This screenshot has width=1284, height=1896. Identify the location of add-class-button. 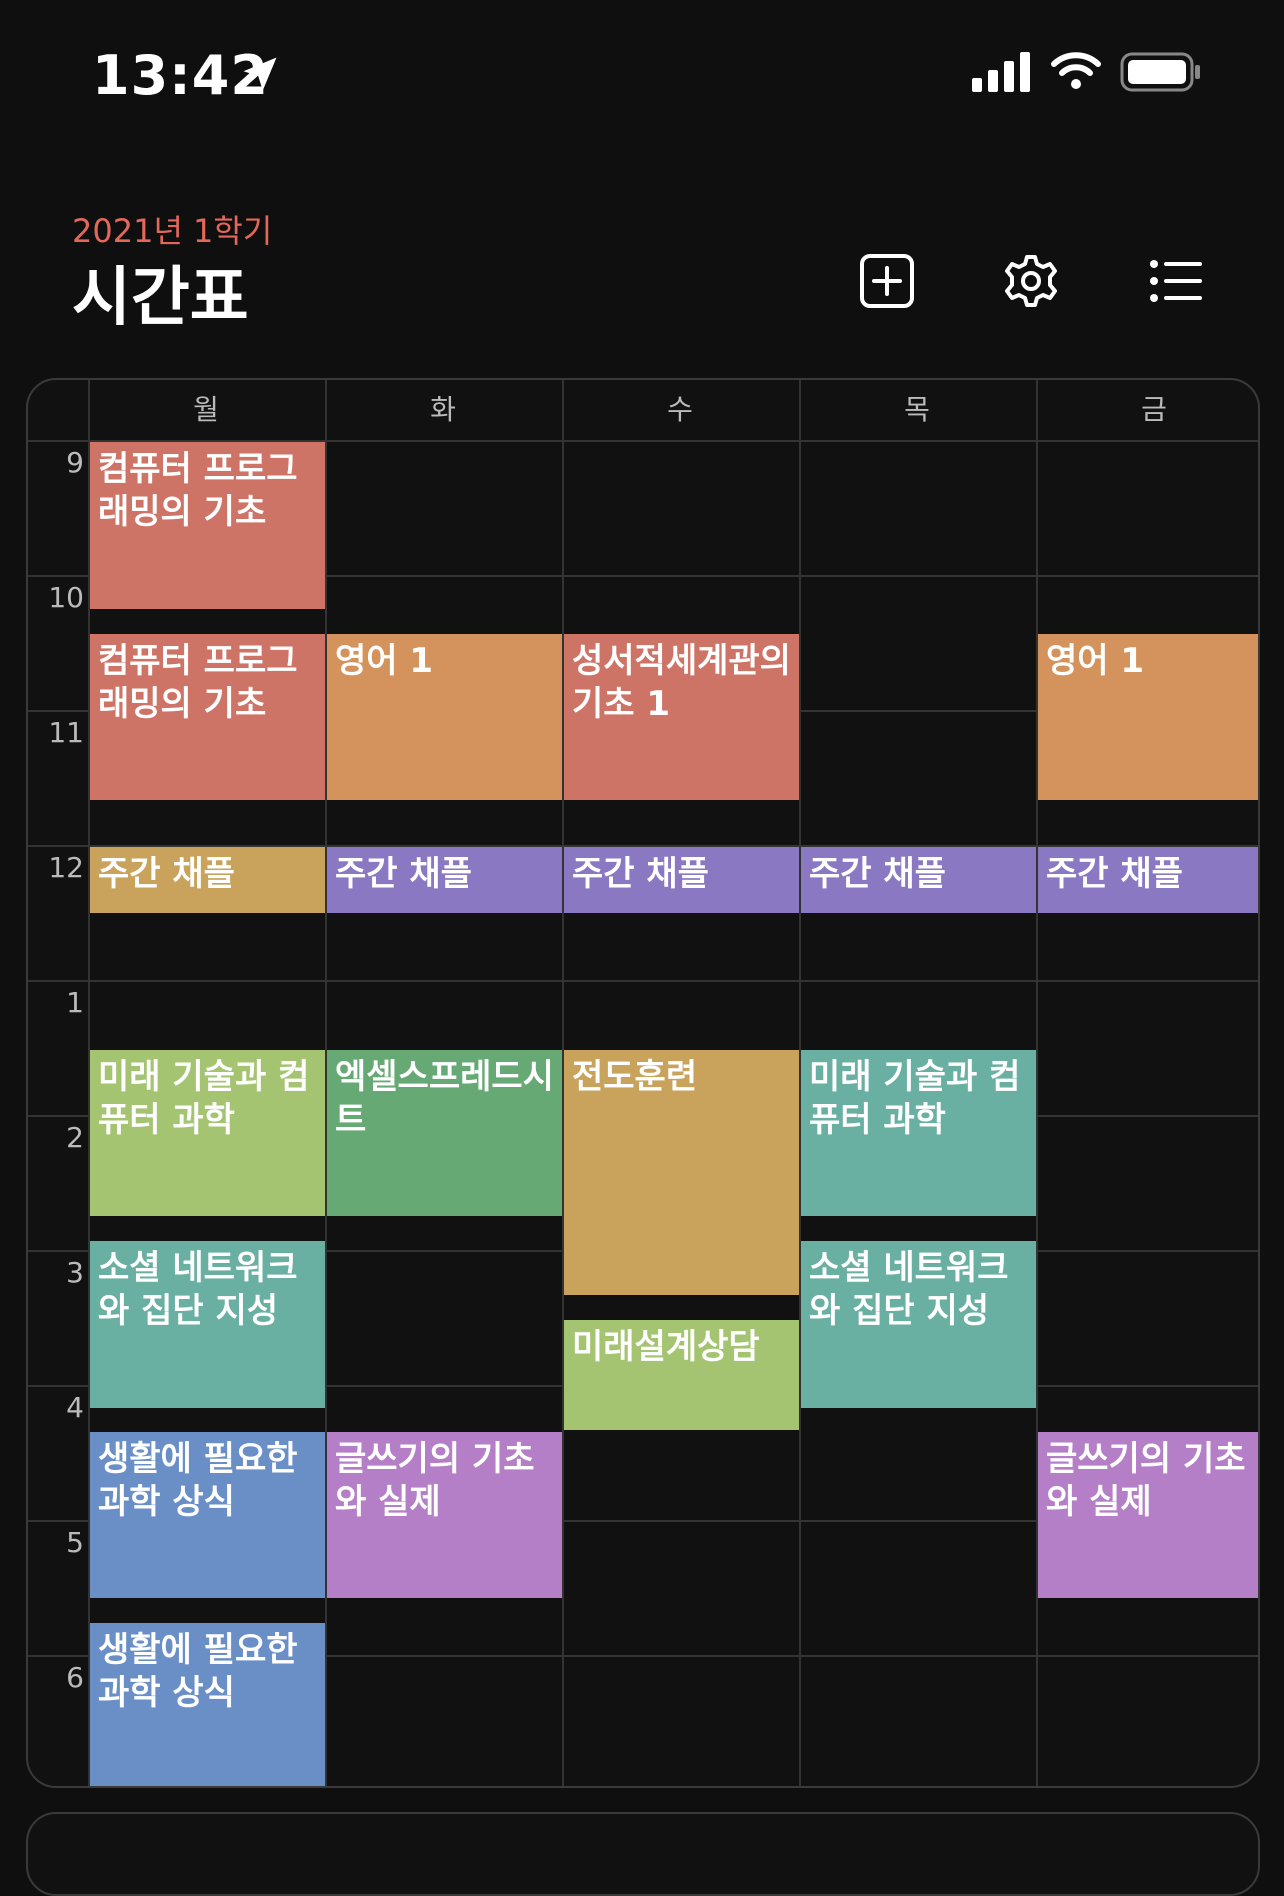
(887, 281).